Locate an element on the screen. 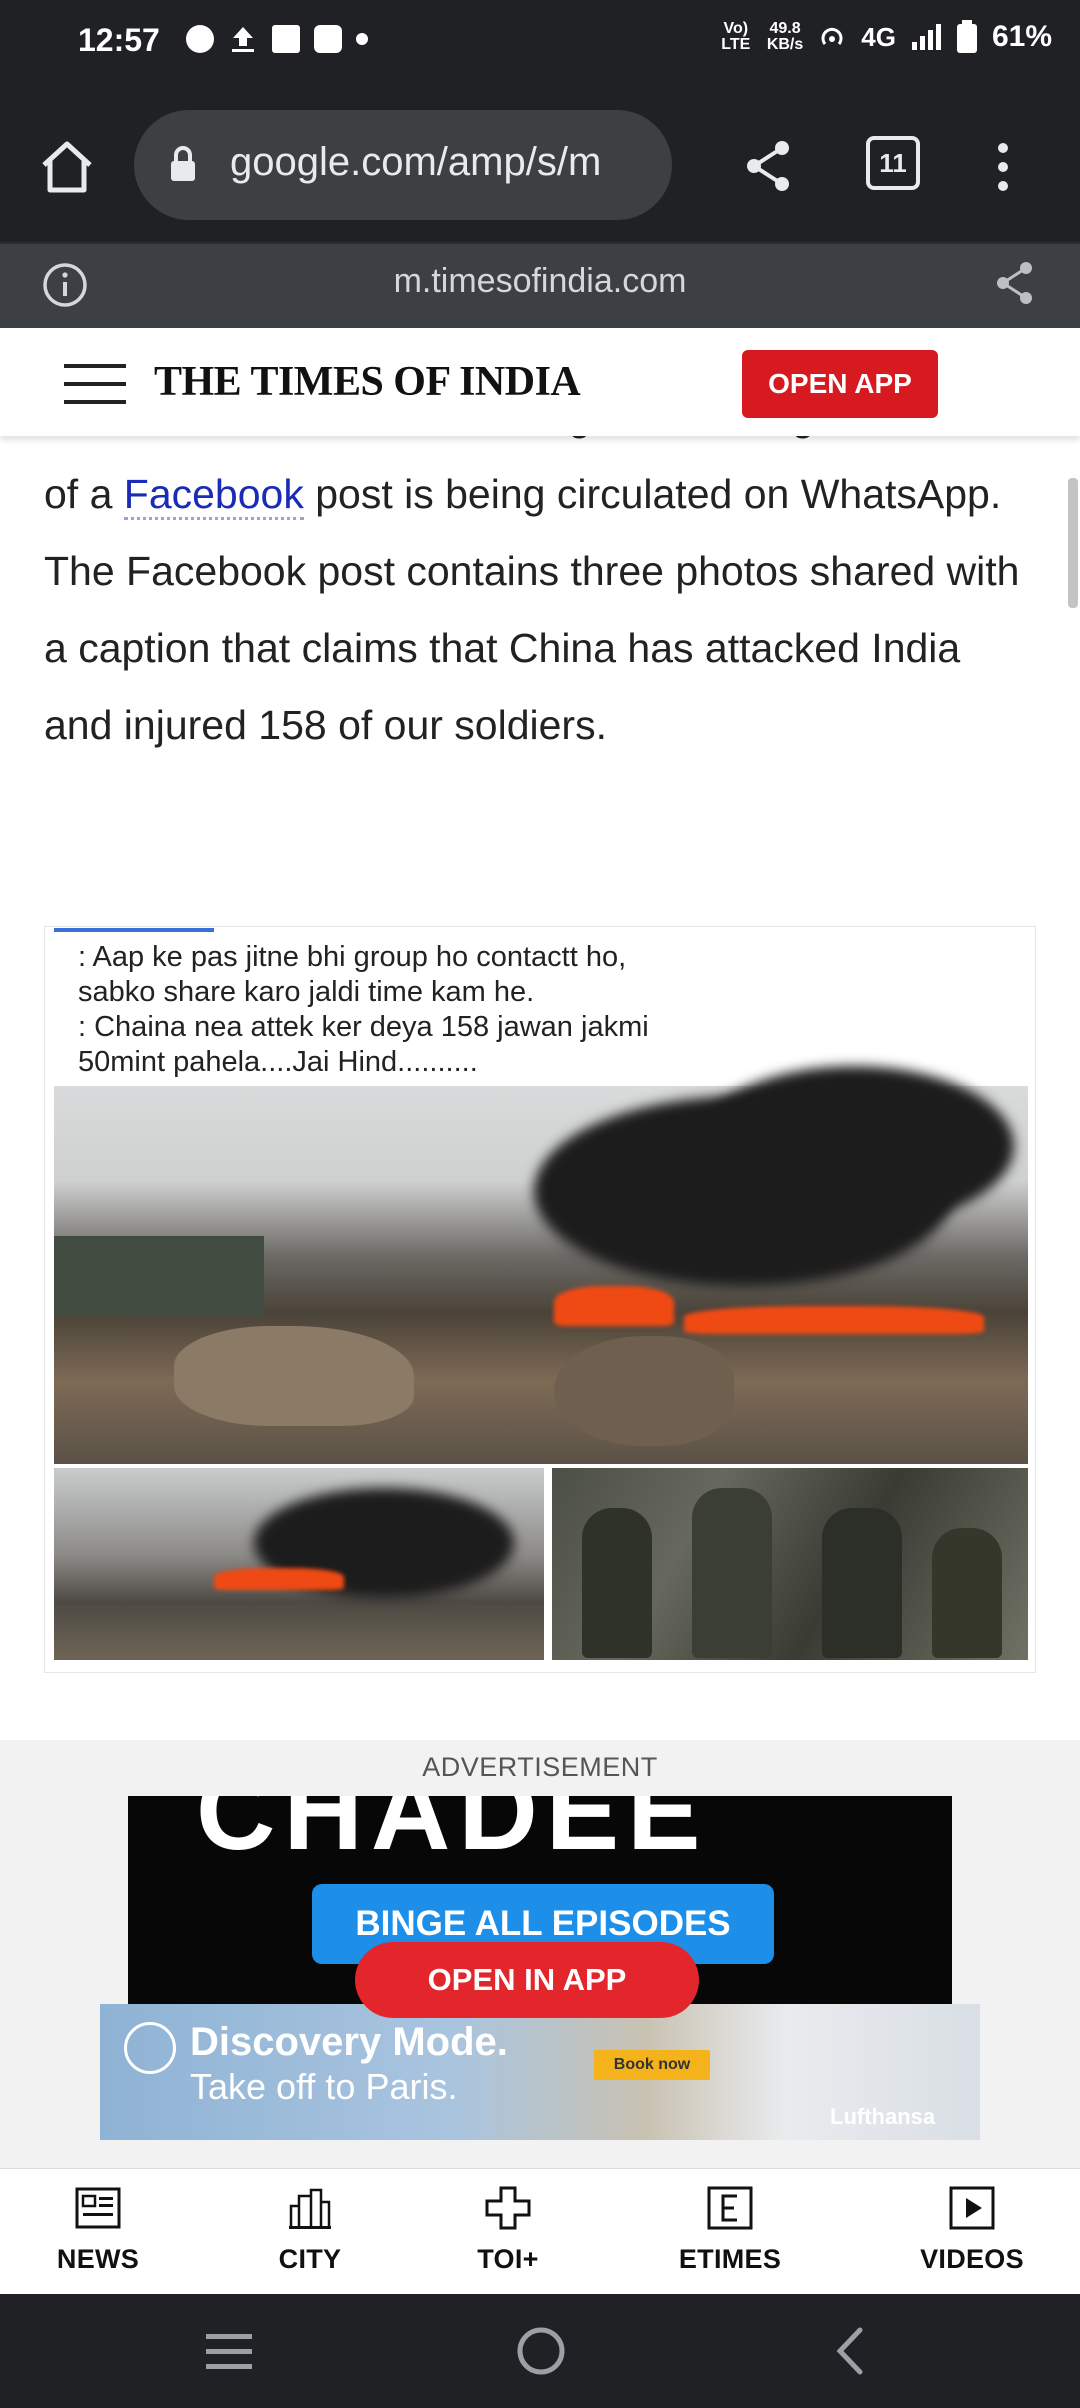 Image resolution: width=1080 pixels, height=2408 pixels. caption-line: sabko share karo jaldi time kam he. is located at coordinates (306, 992).